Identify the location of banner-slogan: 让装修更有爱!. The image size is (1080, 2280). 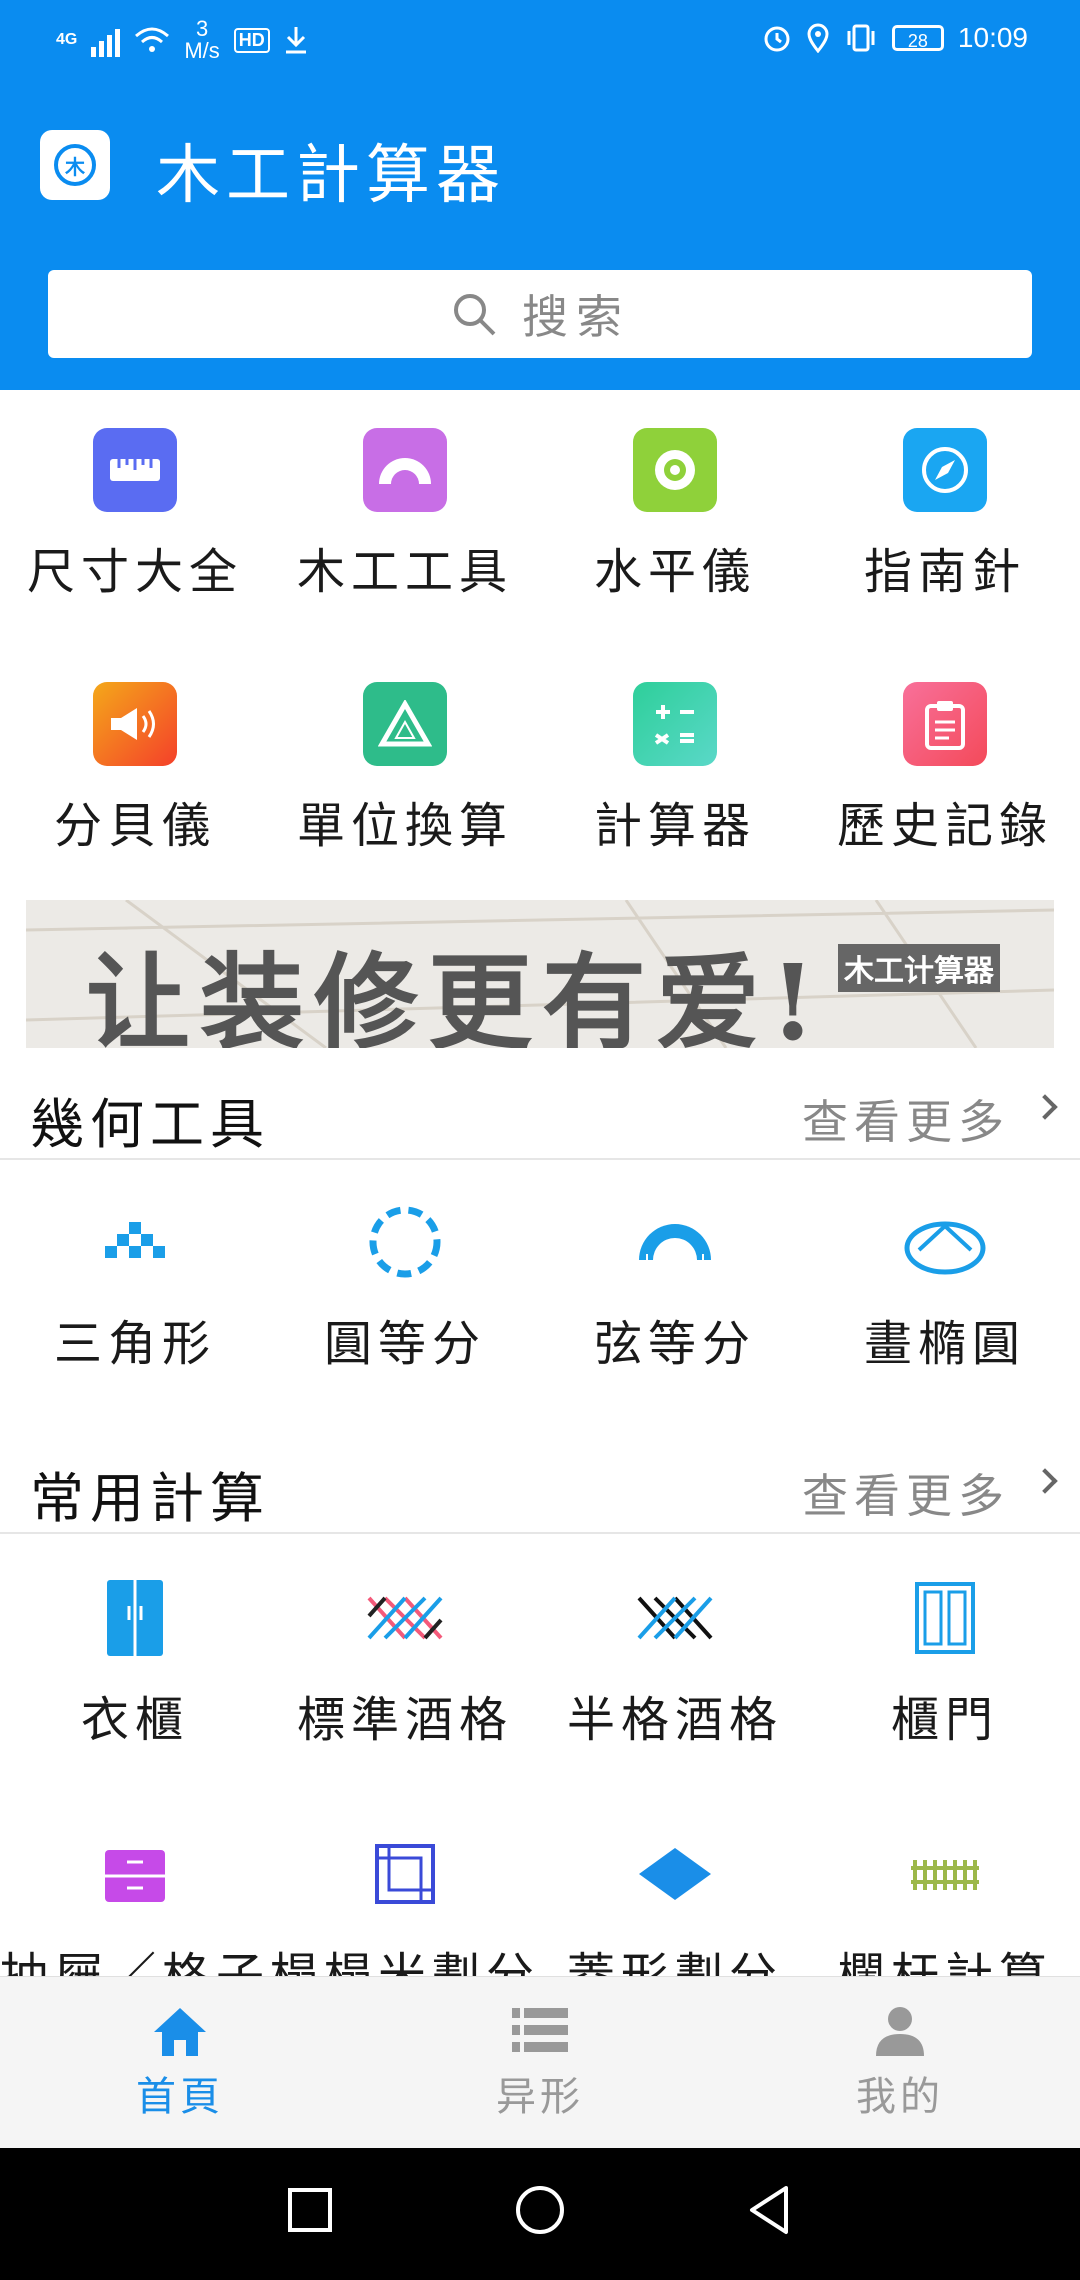
(456, 994).